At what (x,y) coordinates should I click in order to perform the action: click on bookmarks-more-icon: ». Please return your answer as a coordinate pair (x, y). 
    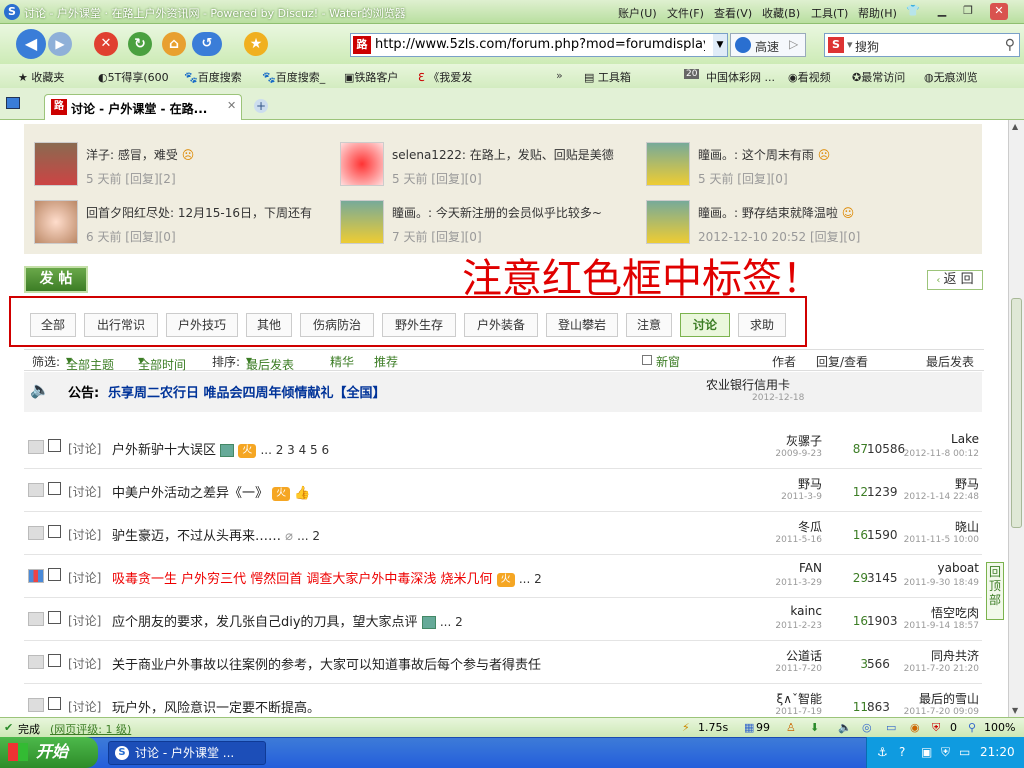
    Looking at the image, I should click on (559, 75).